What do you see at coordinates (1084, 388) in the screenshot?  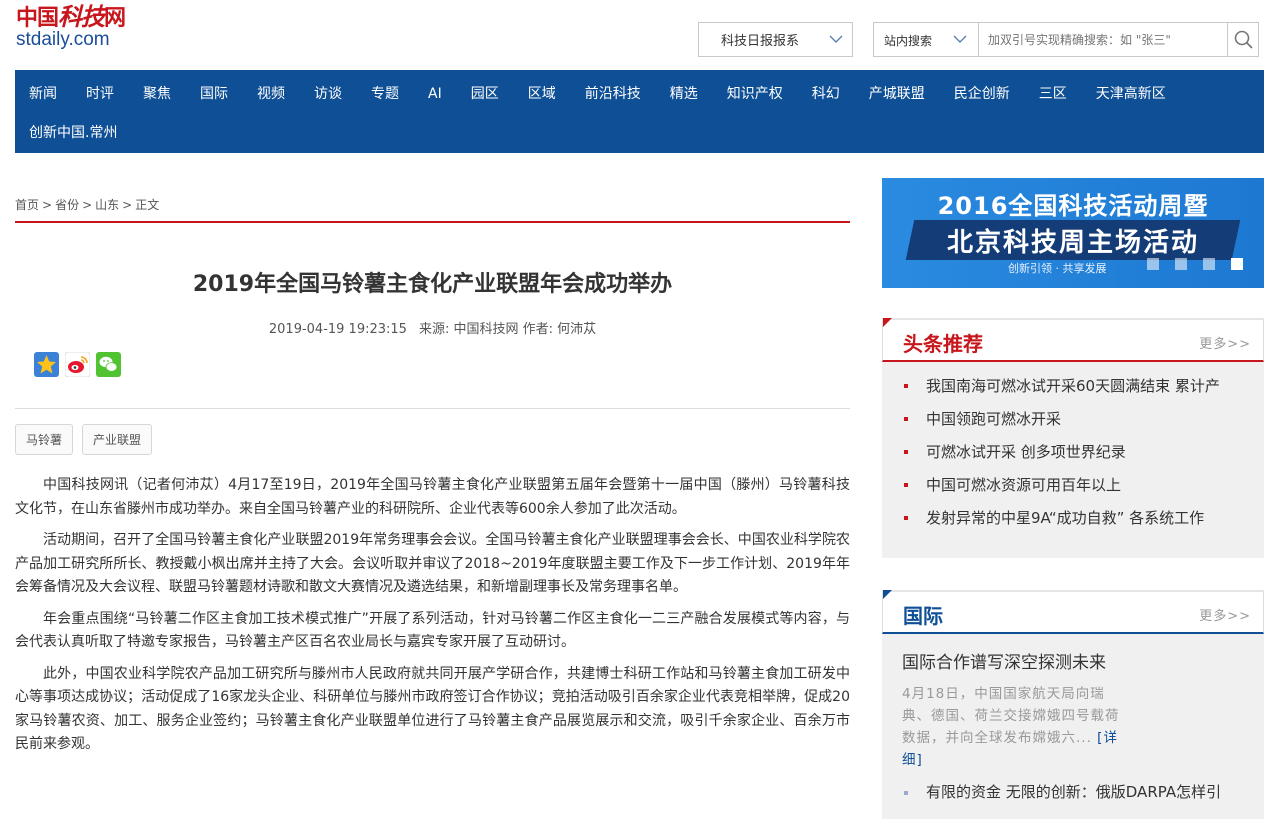 I see `headline-list-item: 我国南海可燃冰试开采60天圆满结束 累计产` at bounding box center [1084, 388].